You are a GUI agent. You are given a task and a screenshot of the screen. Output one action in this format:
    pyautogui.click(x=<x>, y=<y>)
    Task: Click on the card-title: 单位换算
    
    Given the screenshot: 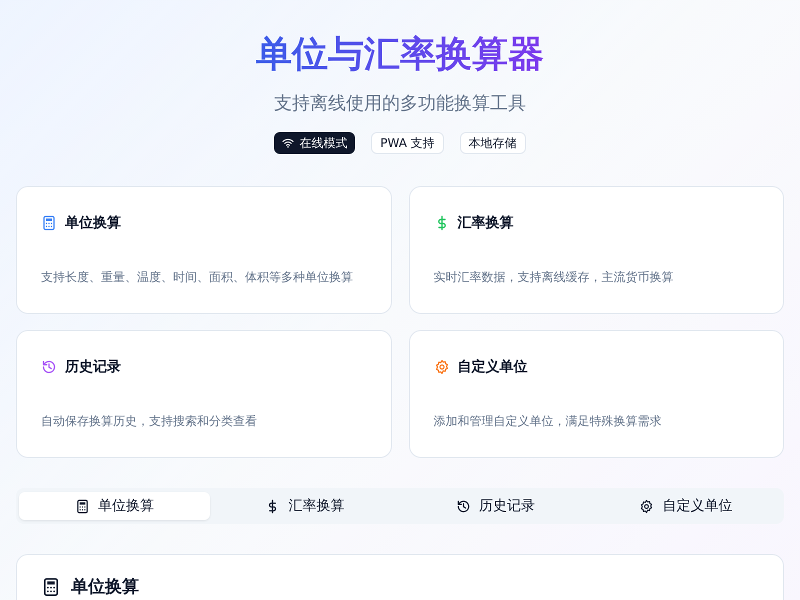 What is the action you would take?
    pyautogui.click(x=93, y=223)
    